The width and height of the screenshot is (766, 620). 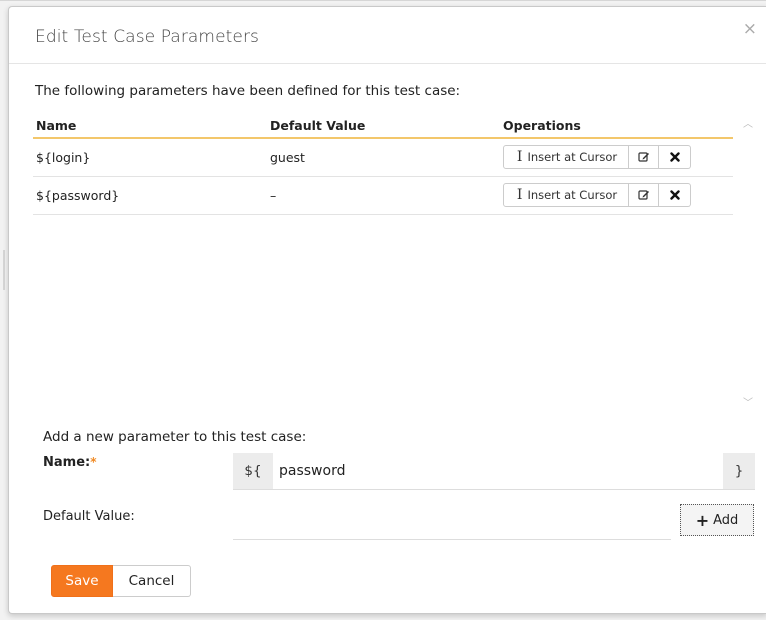 What do you see at coordinates (383, 158) in the screenshot?
I see `table-row: ${login} guest I Insert at Cursor` at bounding box center [383, 158].